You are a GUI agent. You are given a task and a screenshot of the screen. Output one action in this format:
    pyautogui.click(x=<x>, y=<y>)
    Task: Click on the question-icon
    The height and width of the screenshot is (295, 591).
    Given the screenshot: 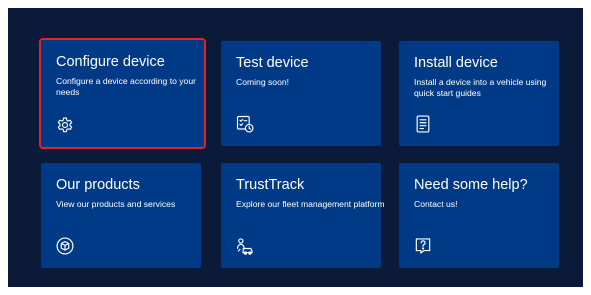 What is the action you would take?
    pyautogui.click(x=423, y=246)
    